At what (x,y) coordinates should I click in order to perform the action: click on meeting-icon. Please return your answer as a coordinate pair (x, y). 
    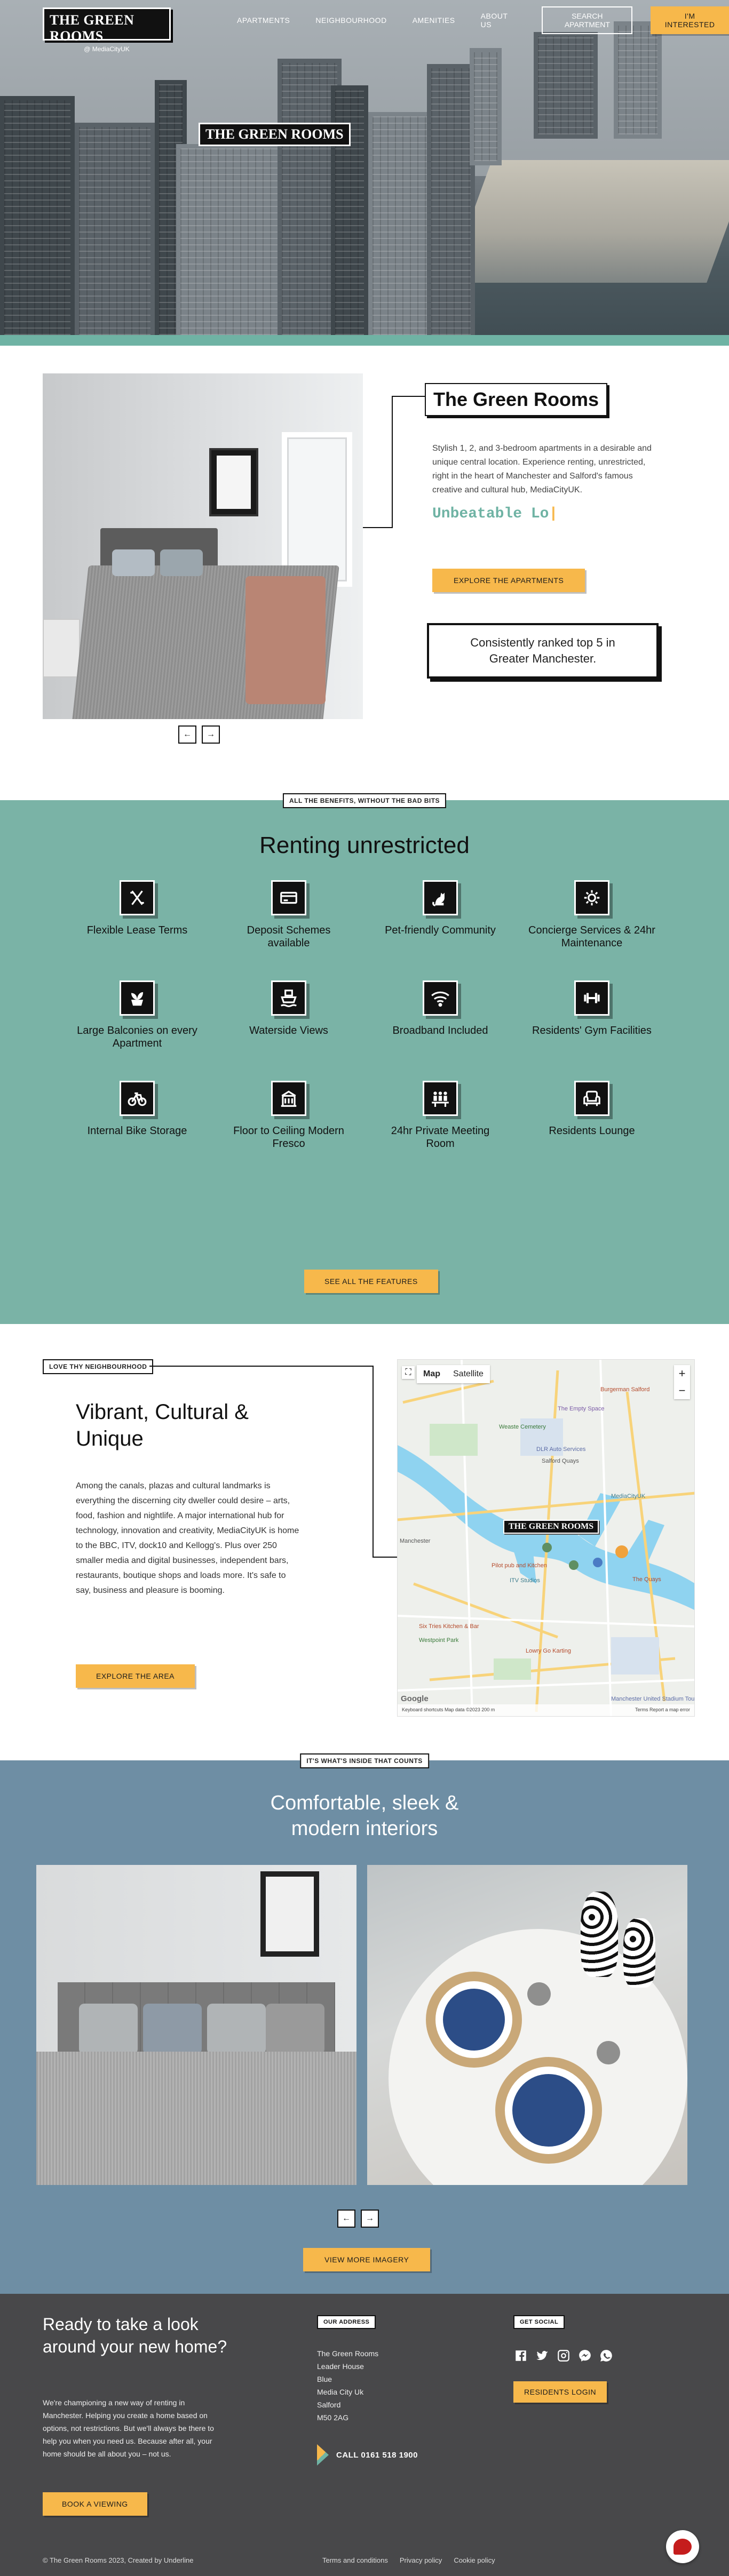
    Looking at the image, I should click on (440, 1098).